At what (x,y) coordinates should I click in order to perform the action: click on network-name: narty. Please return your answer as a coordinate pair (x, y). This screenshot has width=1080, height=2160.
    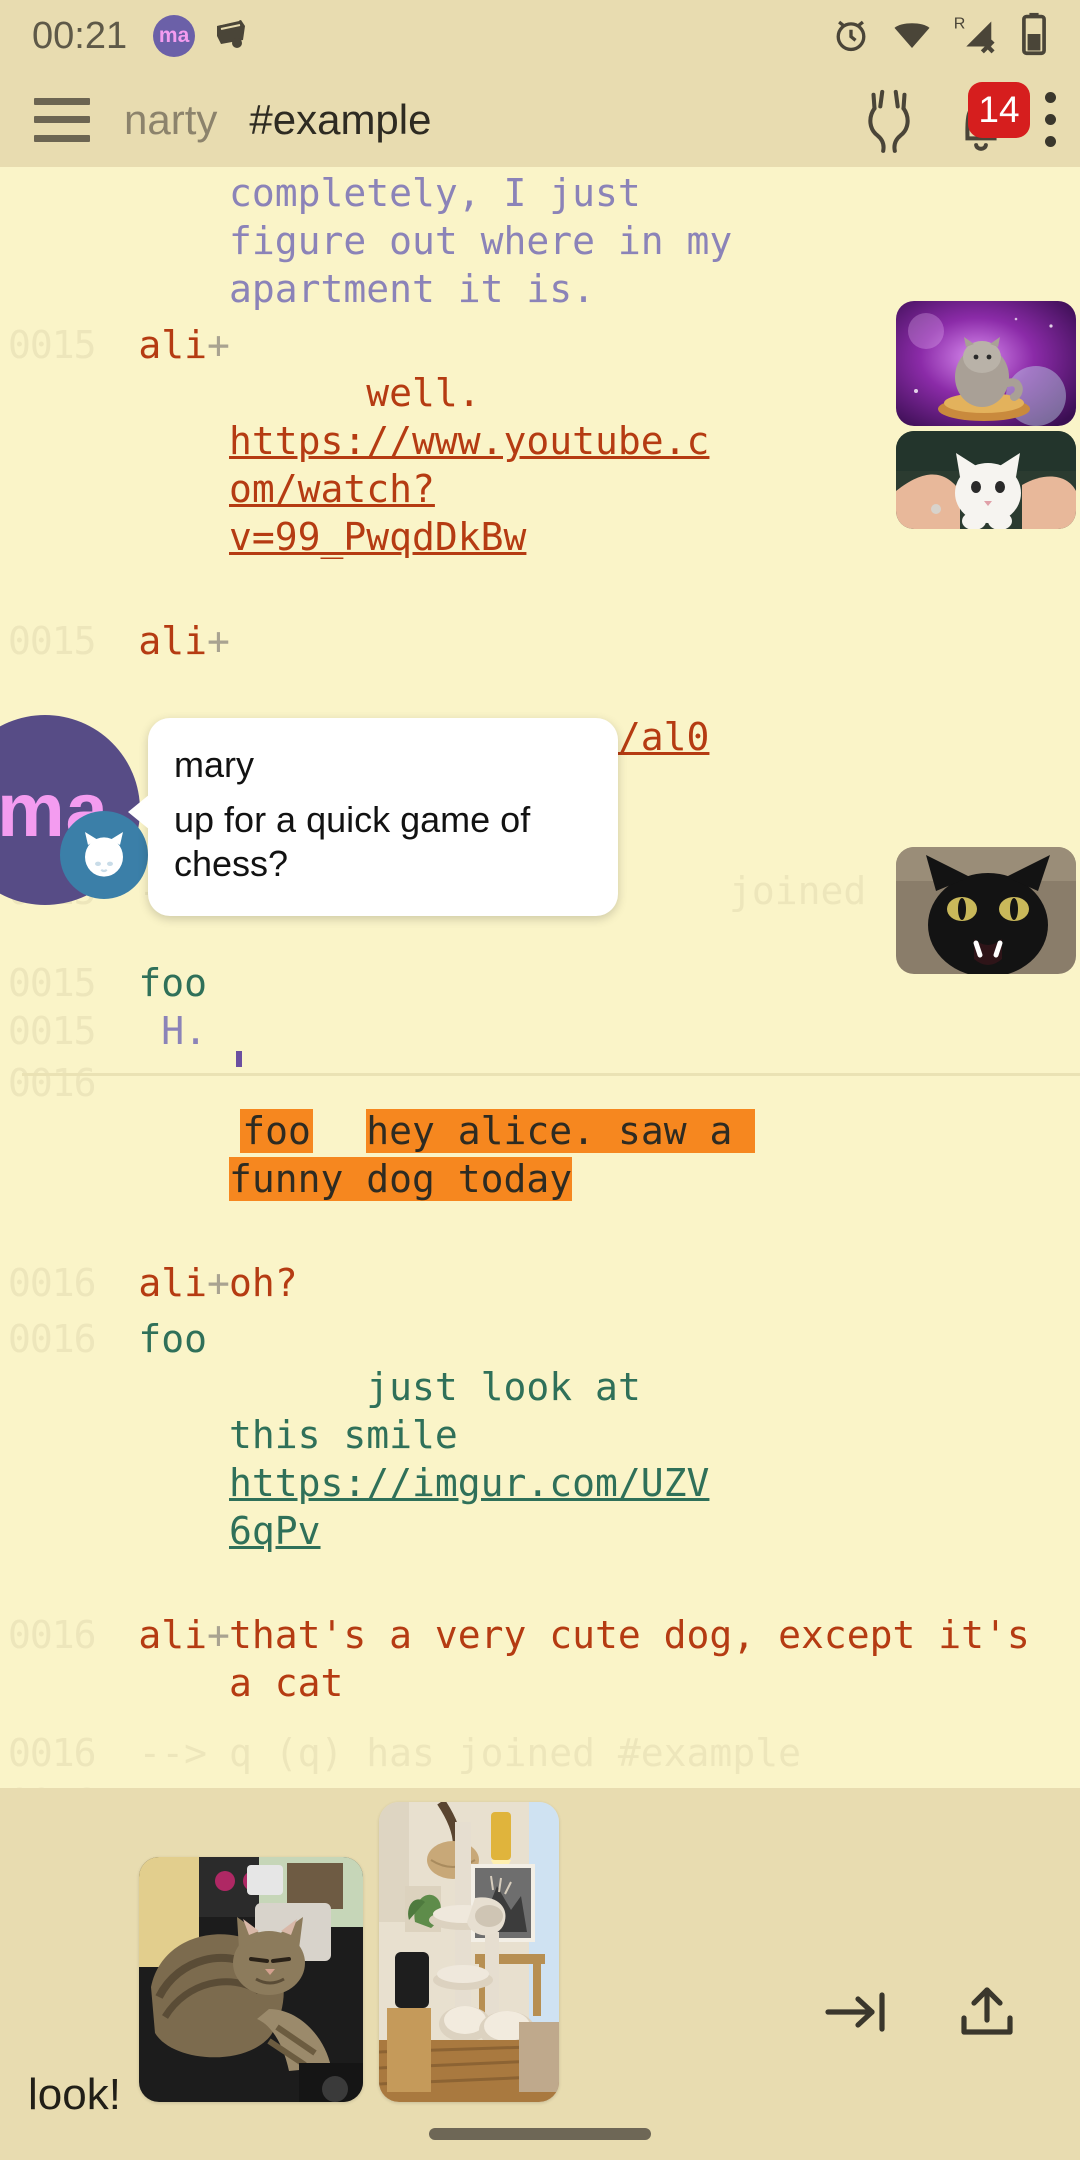
    Looking at the image, I should click on (170, 120).